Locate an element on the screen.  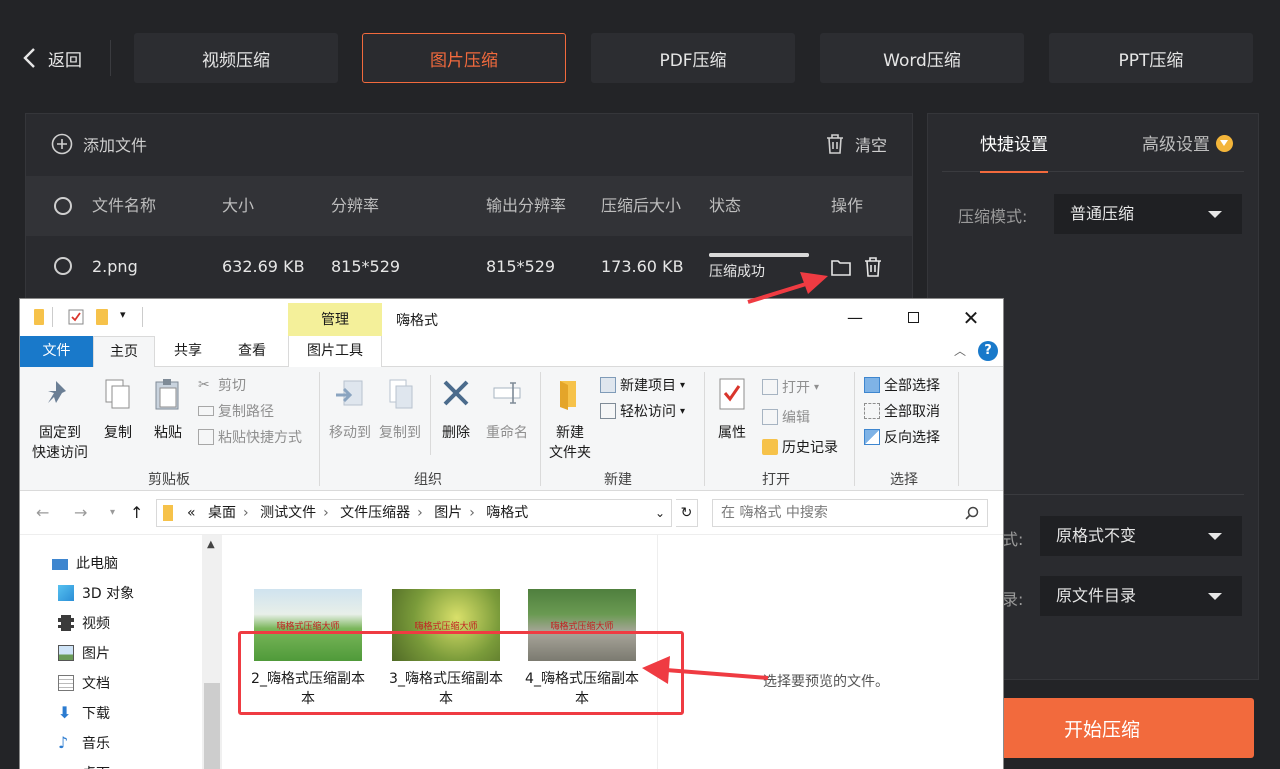
open-button: 打开 ▾ is located at coordinates (790, 387).